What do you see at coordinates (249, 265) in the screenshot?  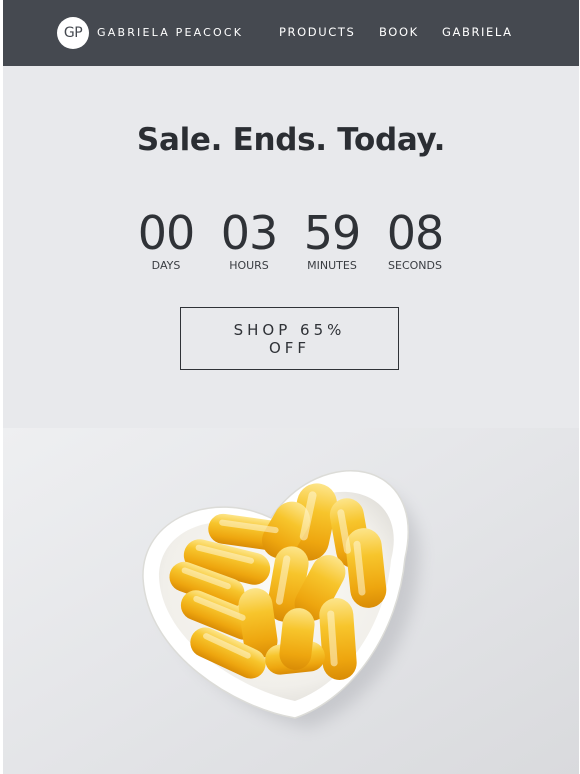 I see `countdown-hours-label: HOURS` at bounding box center [249, 265].